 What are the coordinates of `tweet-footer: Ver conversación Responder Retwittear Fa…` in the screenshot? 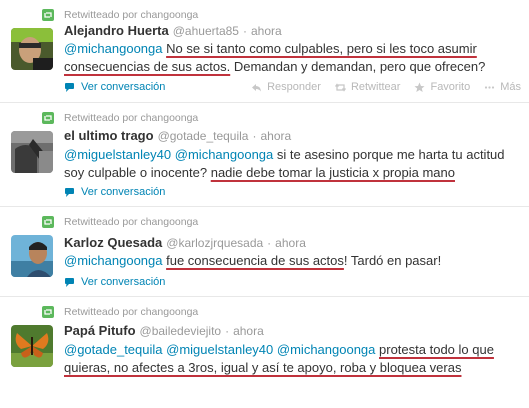 It's located at (292, 87).